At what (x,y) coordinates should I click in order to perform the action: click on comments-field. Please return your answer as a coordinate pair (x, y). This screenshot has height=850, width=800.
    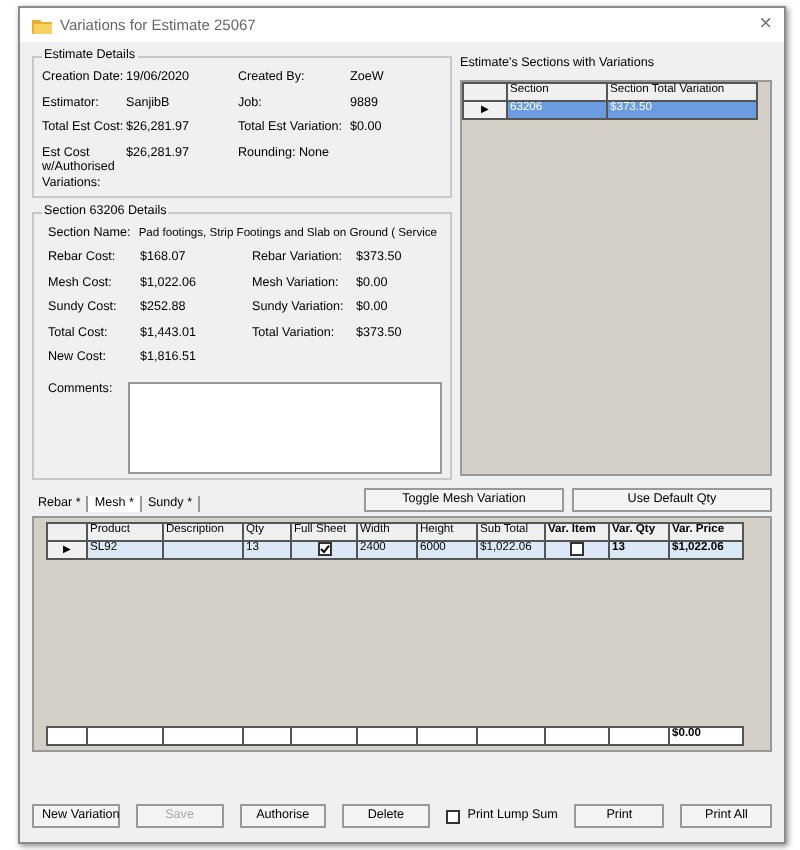
    Looking at the image, I should click on (285, 427).